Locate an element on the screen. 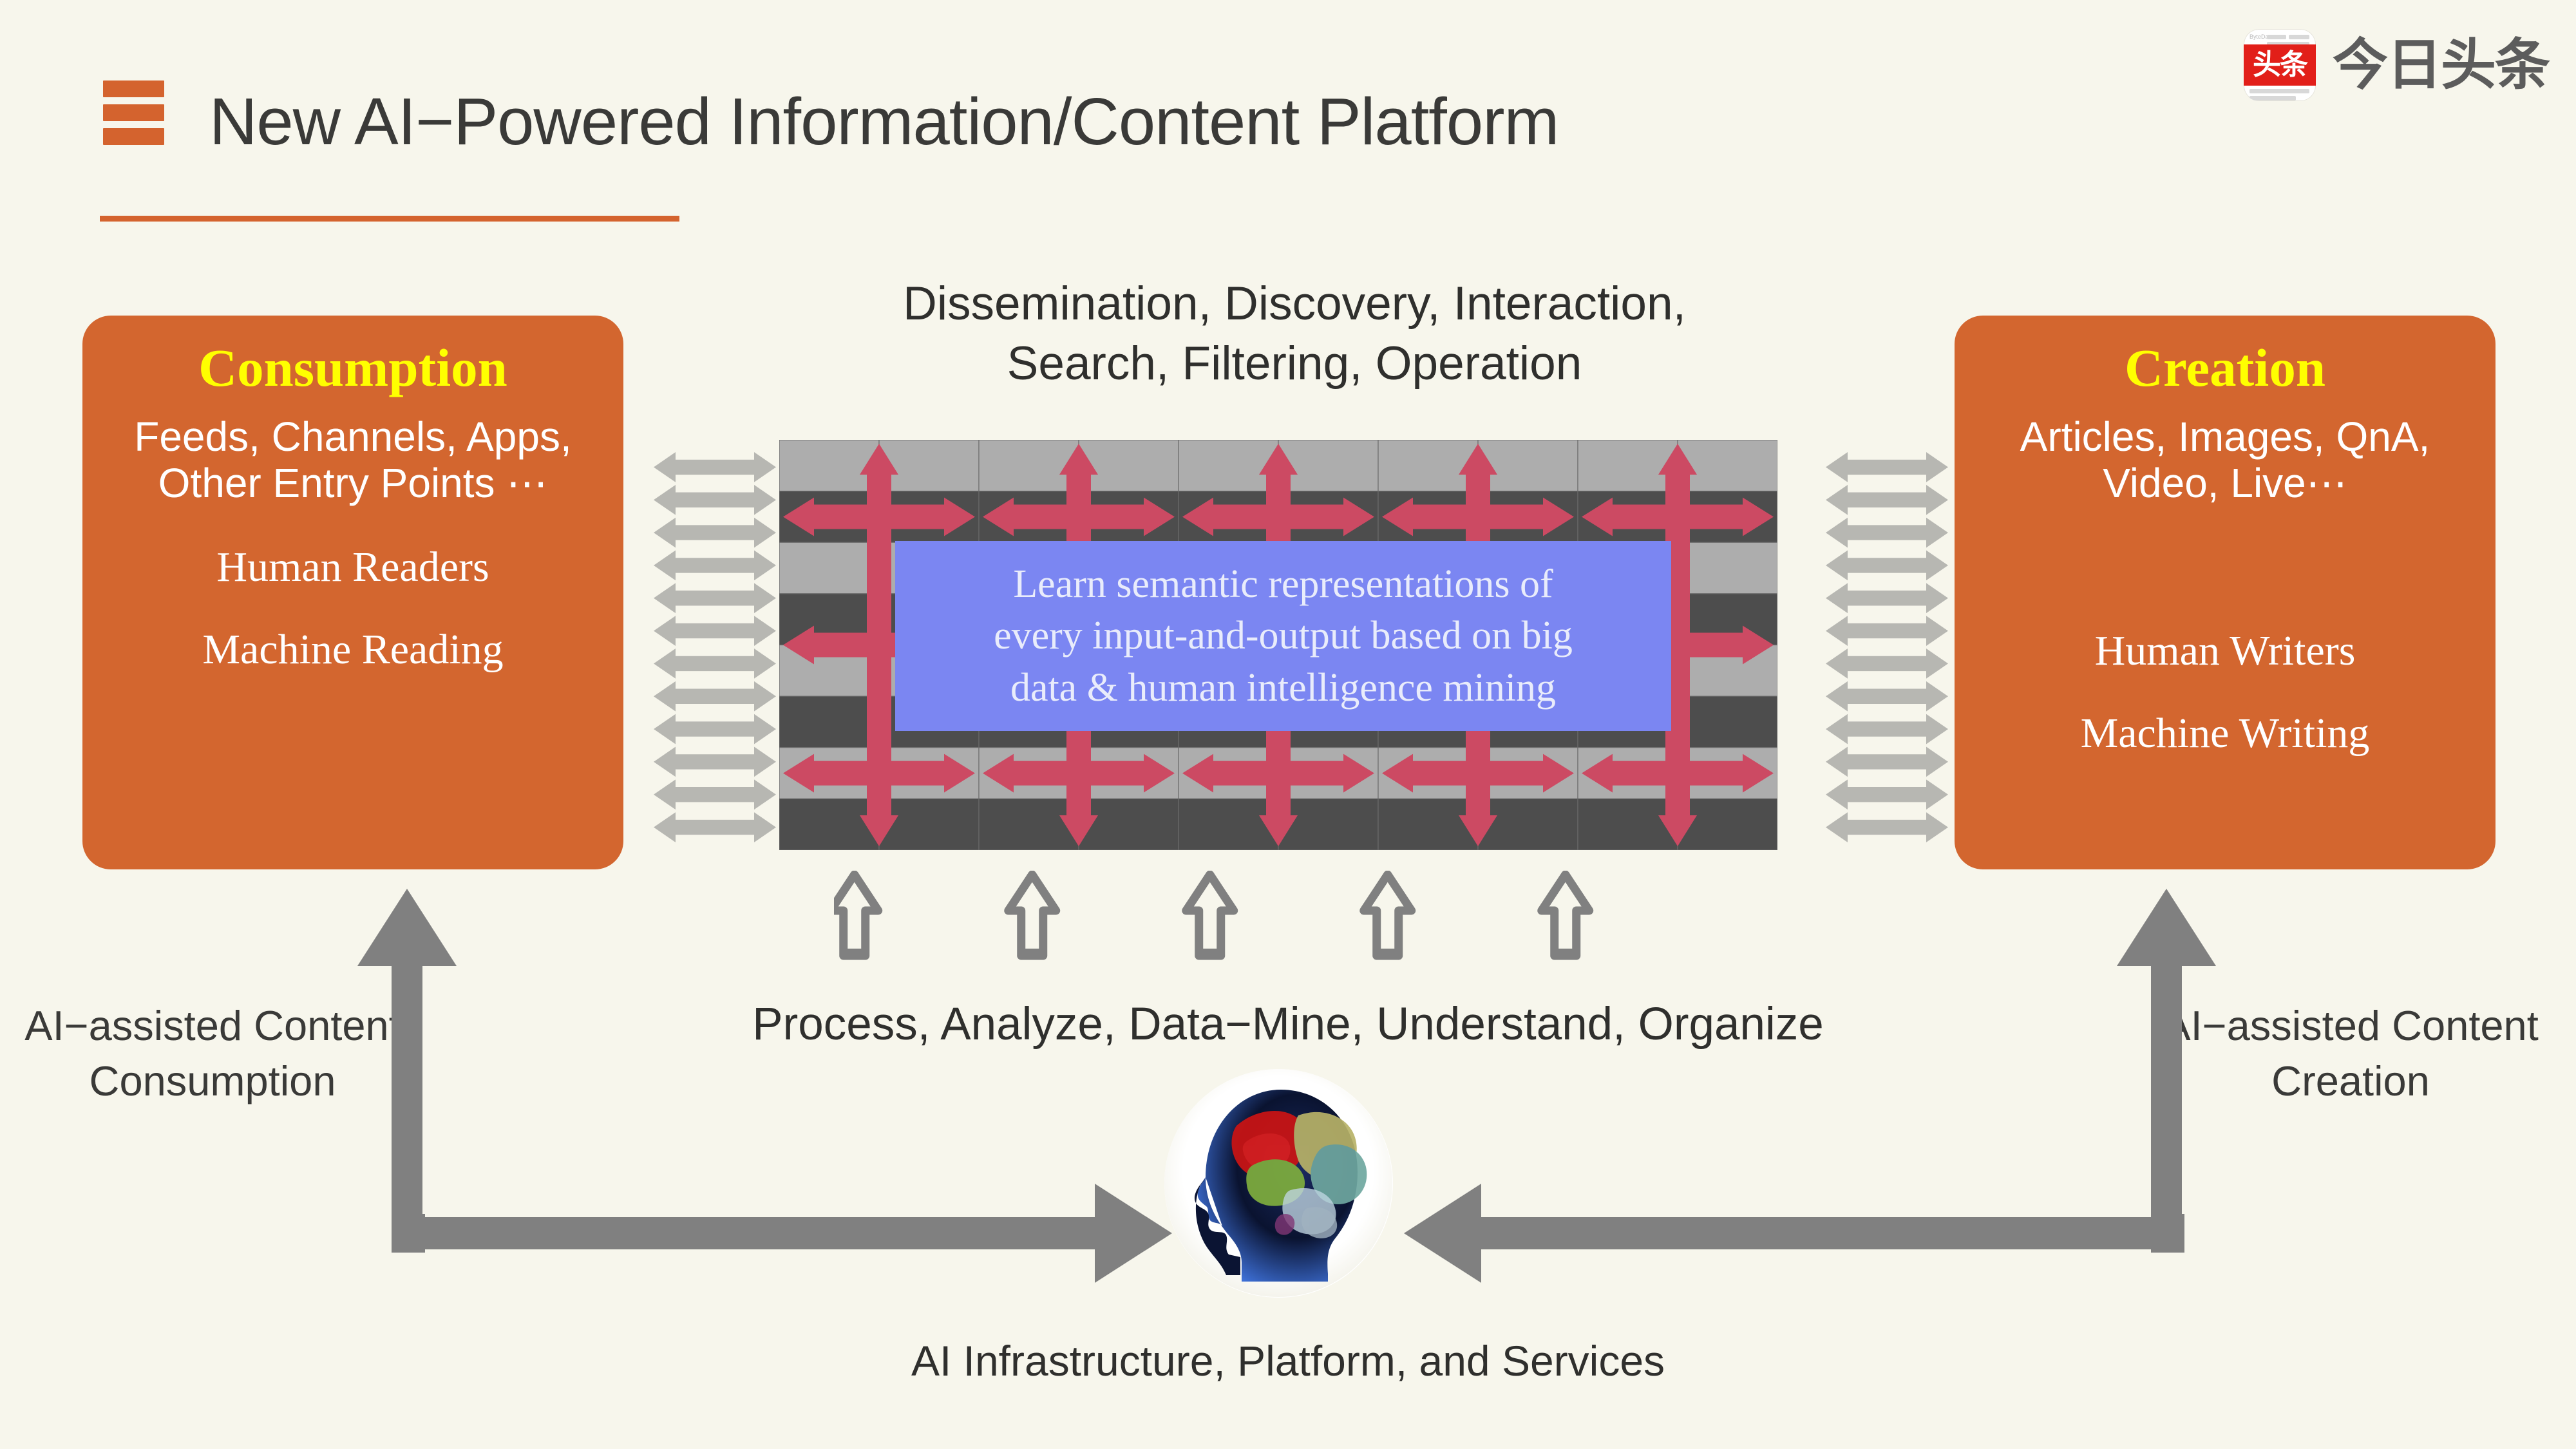  consumption-panel-title: Consumption is located at coordinates (352, 367).